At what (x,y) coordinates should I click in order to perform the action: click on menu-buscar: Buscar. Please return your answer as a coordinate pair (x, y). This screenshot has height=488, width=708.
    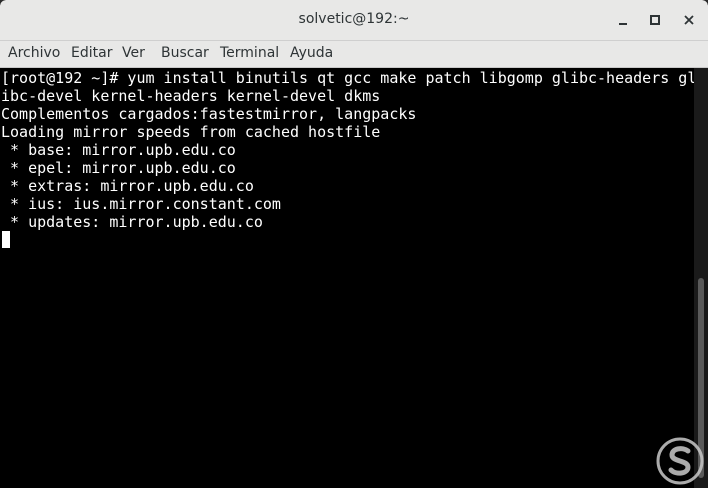
    Looking at the image, I should click on (185, 53).